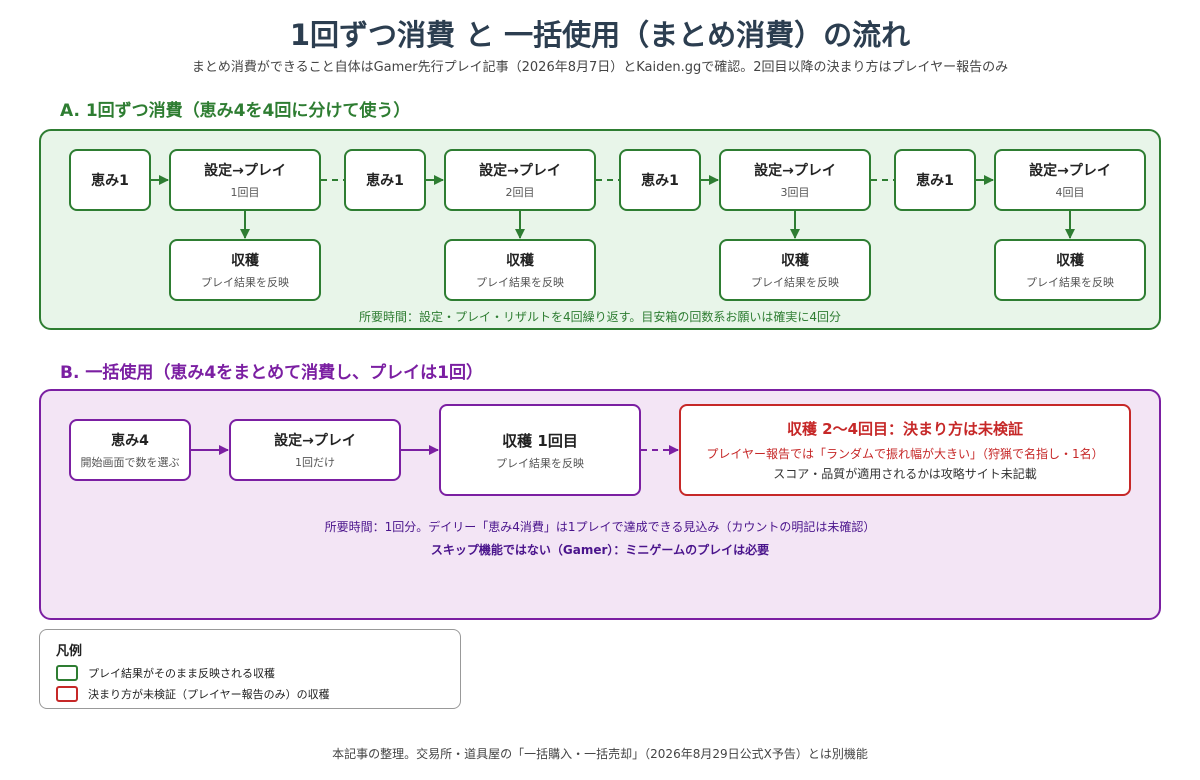 Image resolution: width=1200 pixels, height=780 pixels. What do you see at coordinates (315, 450) in the screenshot?
I see `section-b-play-box: 設定→プレイ 1回だけ` at bounding box center [315, 450].